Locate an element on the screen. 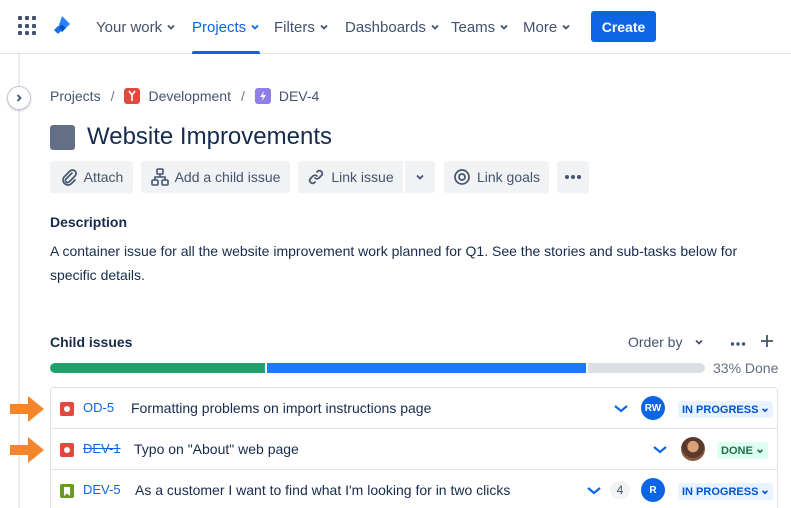 Image resolution: width=791 pixels, height=508 pixels. issue-title: Website Improvements is located at coordinates (209, 137).